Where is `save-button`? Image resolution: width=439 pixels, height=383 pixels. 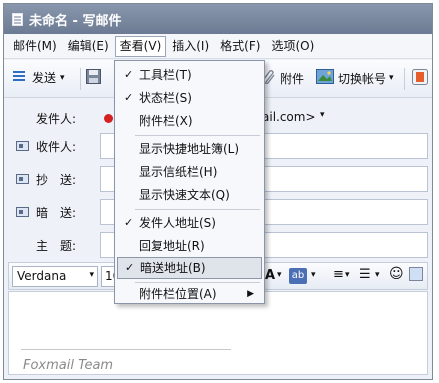 save-button is located at coordinates (95, 78).